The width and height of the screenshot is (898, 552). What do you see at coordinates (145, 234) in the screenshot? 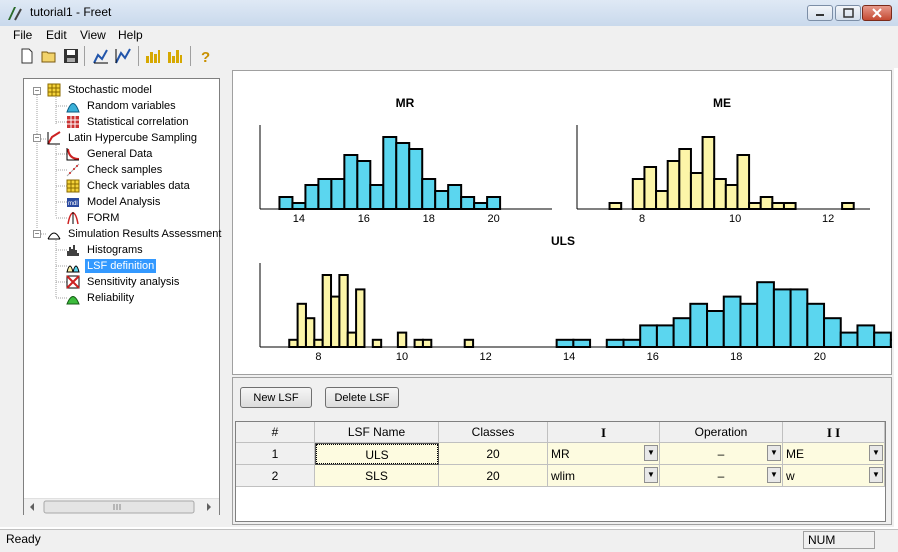
I see `tree-item-label: Simulation Results Assessment` at bounding box center [145, 234].